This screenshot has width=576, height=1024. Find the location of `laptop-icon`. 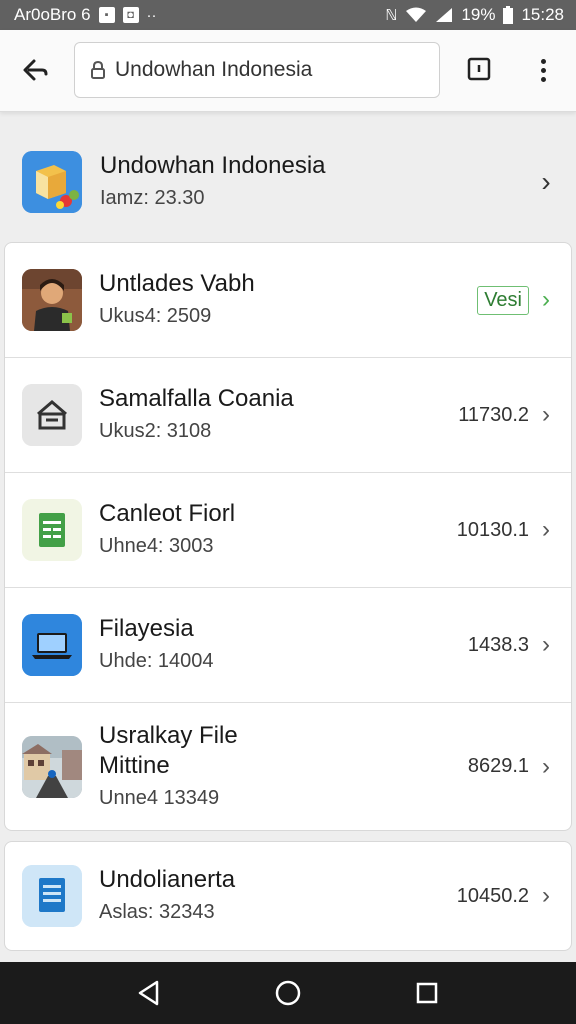

laptop-icon is located at coordinates (52, 645).